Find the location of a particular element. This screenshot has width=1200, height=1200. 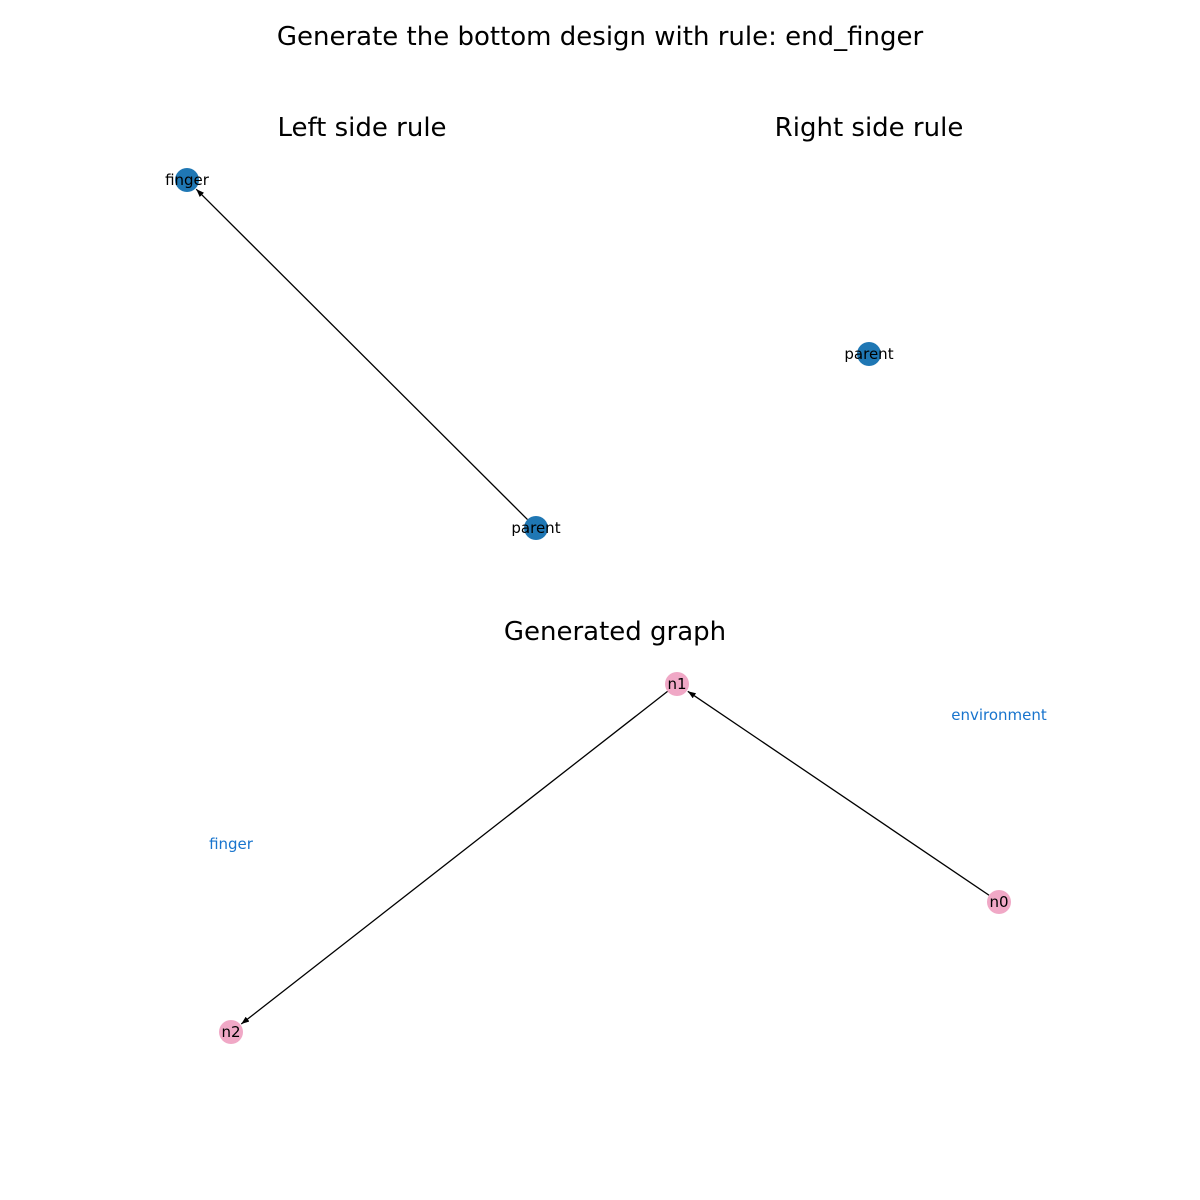

right-rule-title: Right side rule is located at coordinates (869, 128).